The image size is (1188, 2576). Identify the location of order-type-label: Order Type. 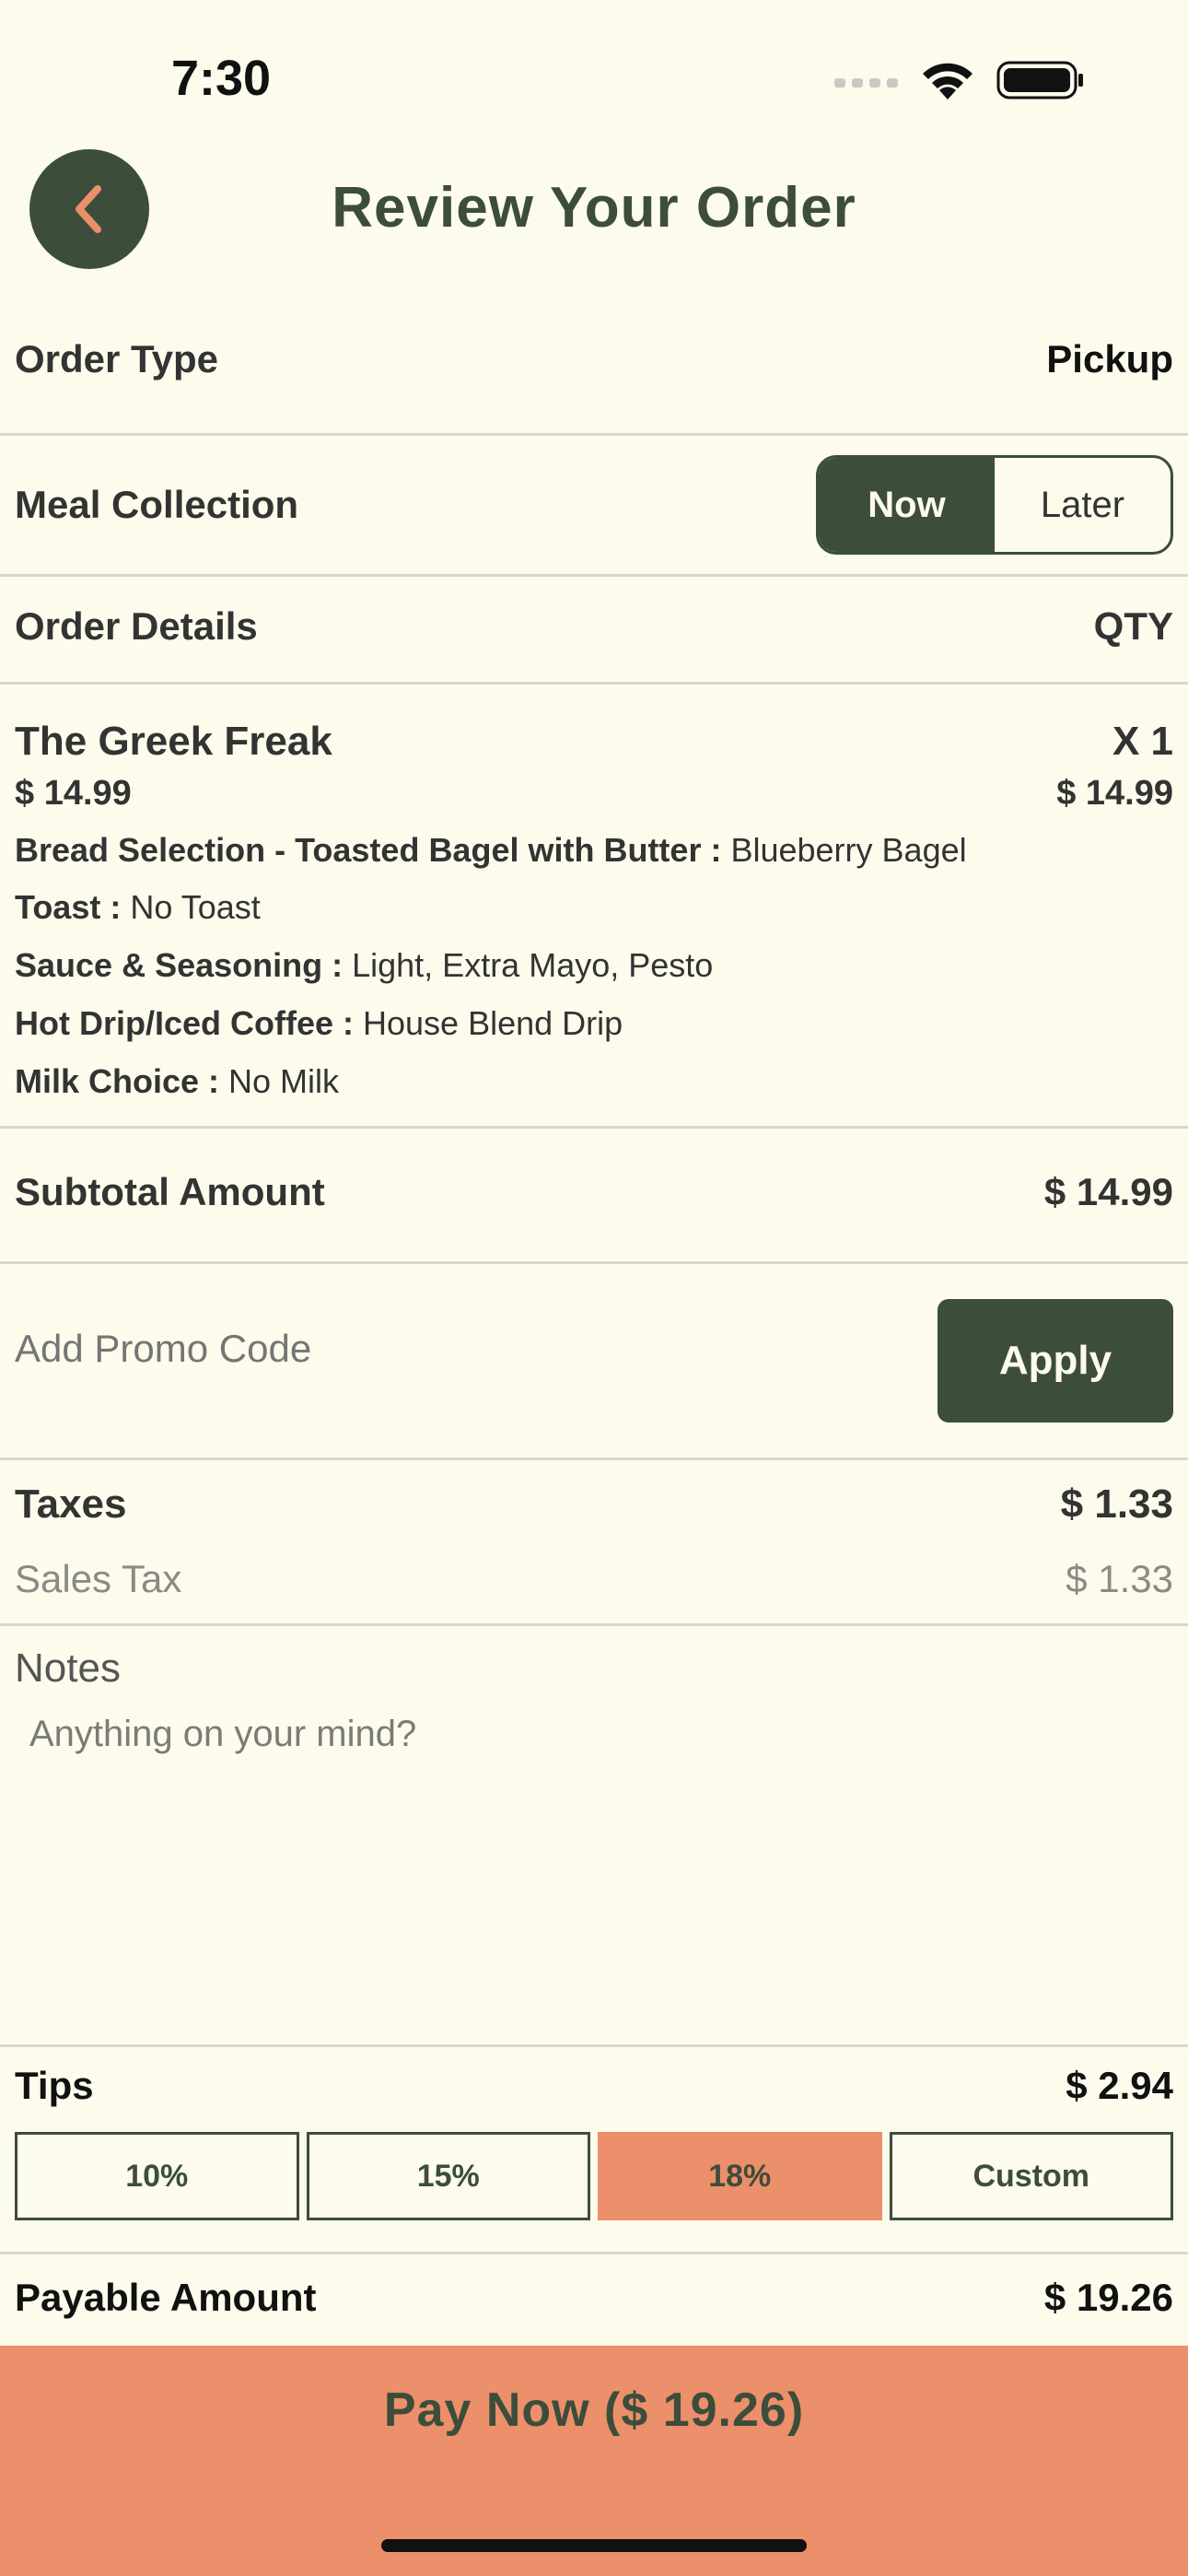
(116, 359).